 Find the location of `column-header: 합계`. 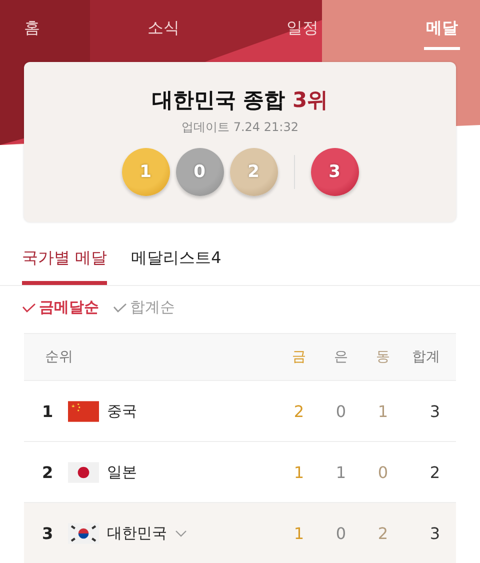

column-header: 합계 is located at coordinates (425, 357).